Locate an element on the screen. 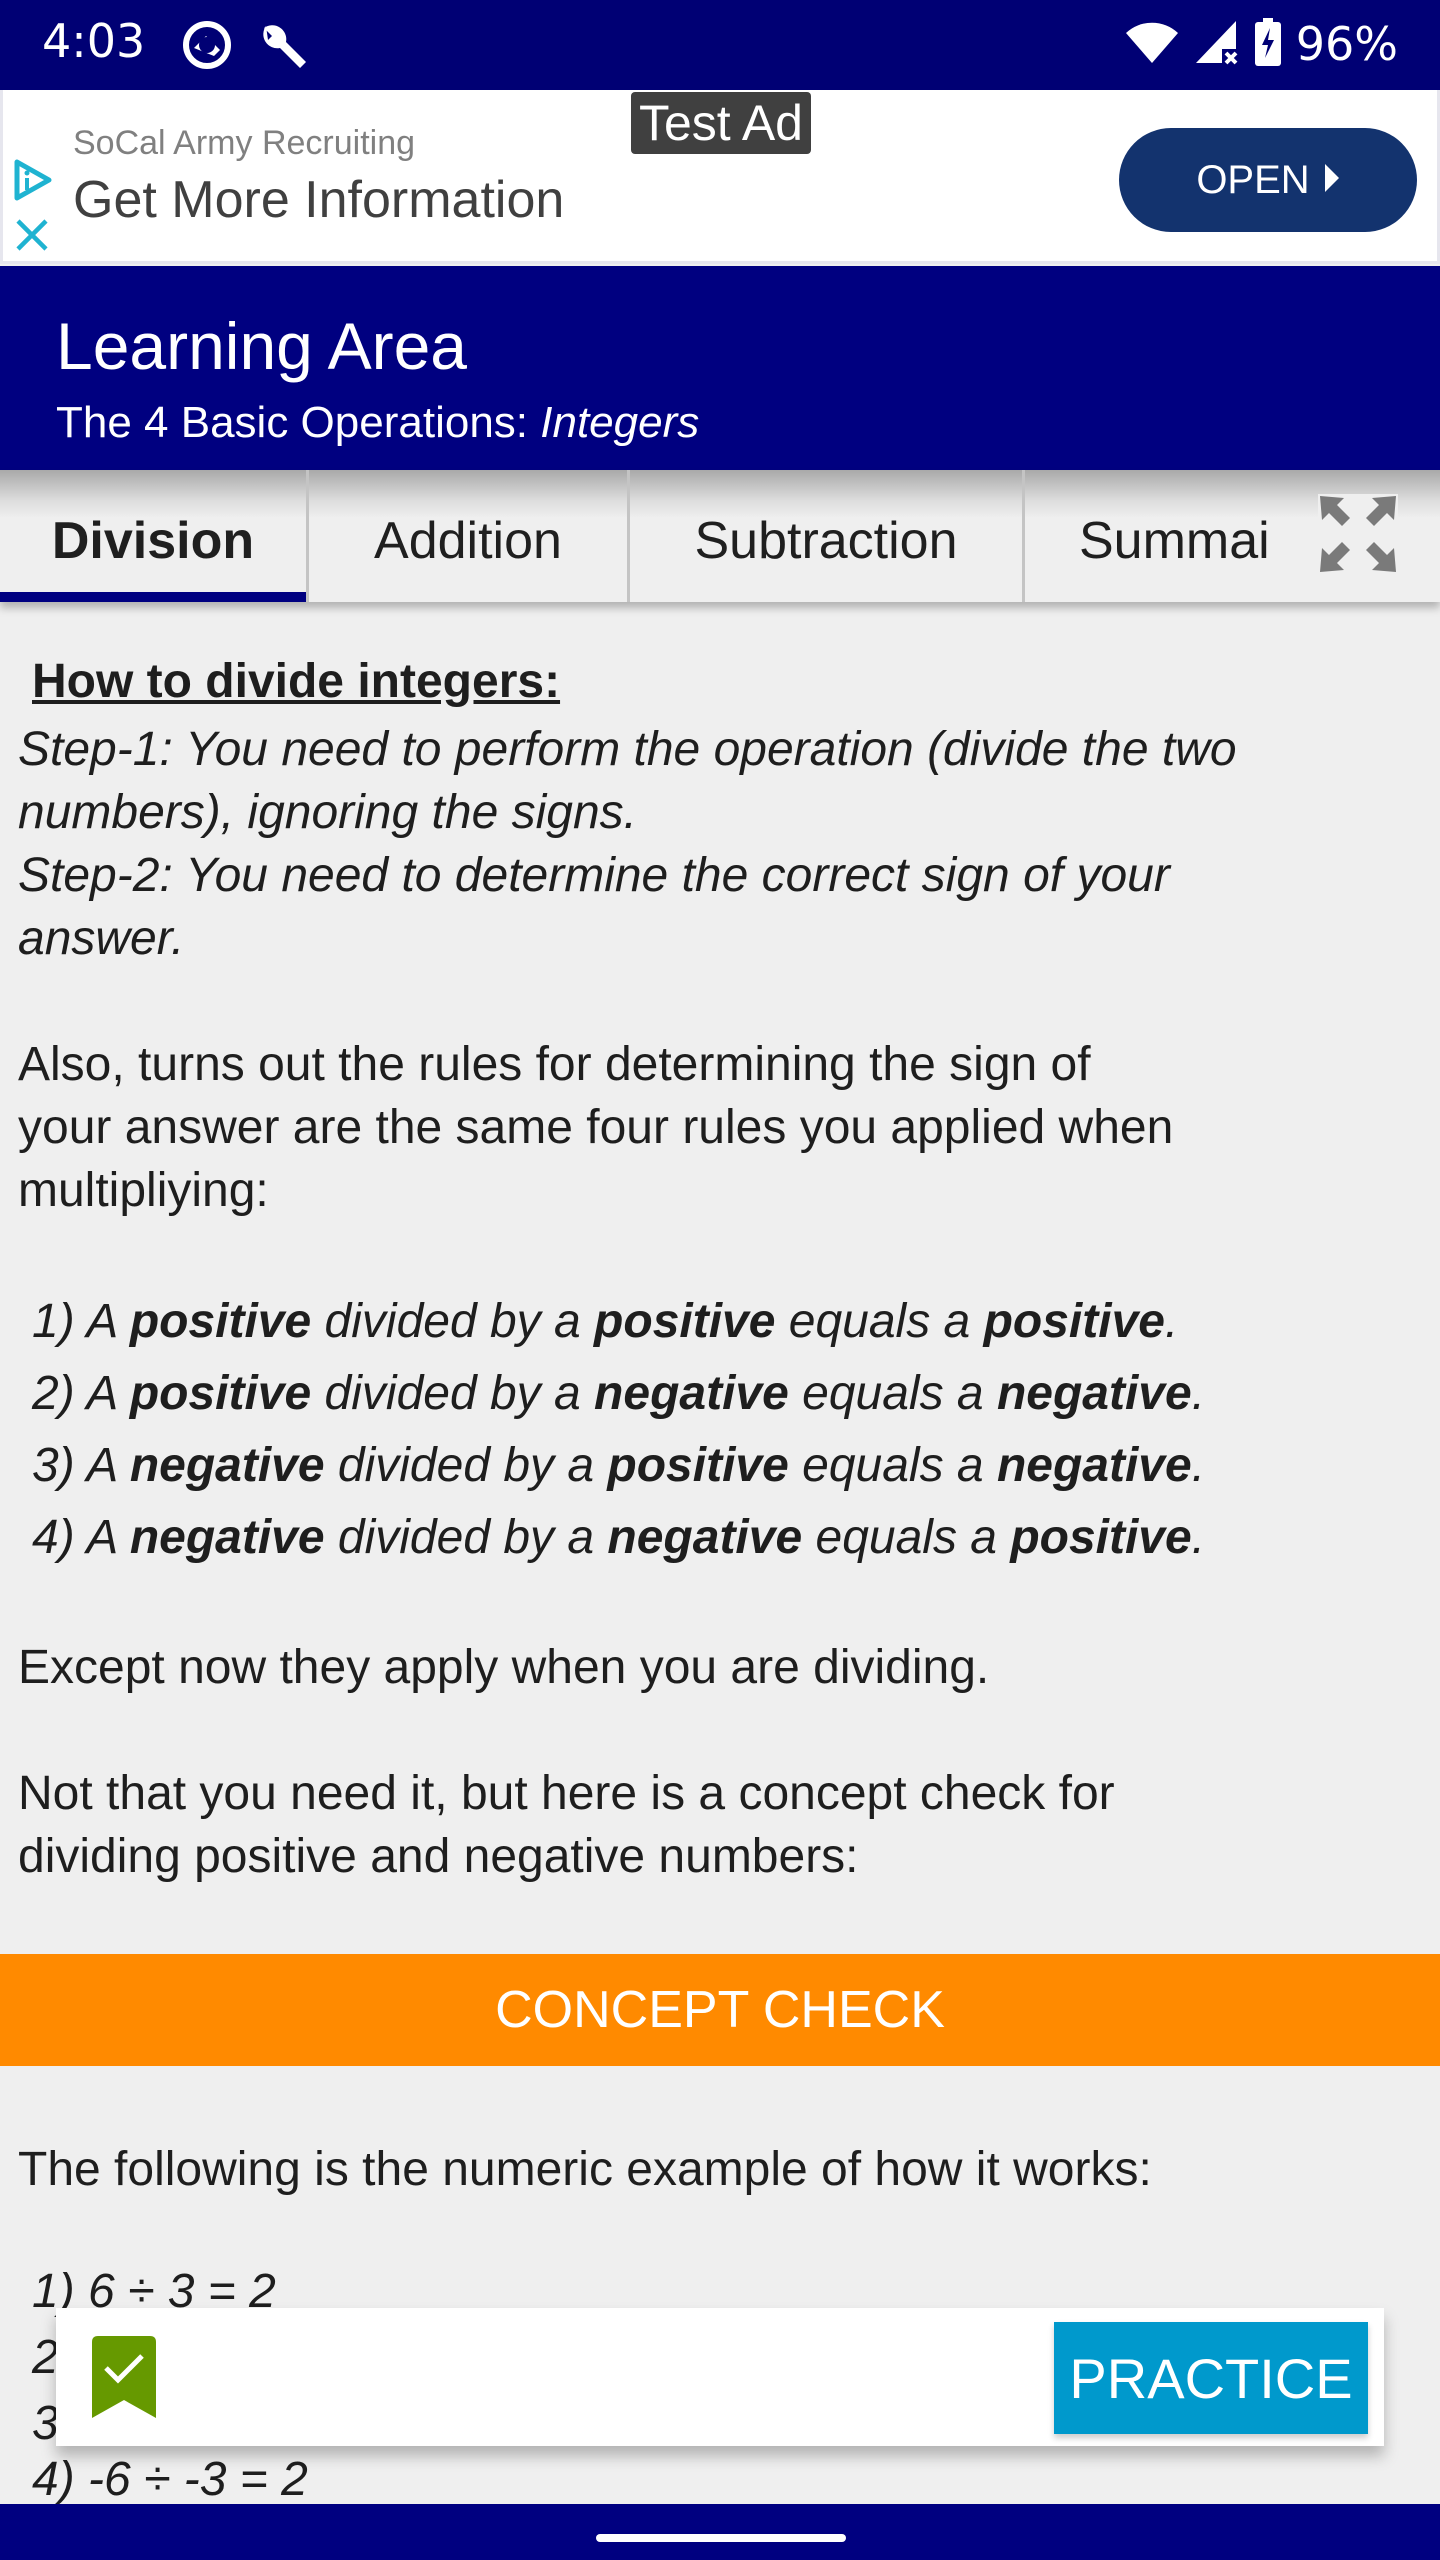 The image size is (1440, 2560). tab-addition: Addition is located at coordinates (469, 536).